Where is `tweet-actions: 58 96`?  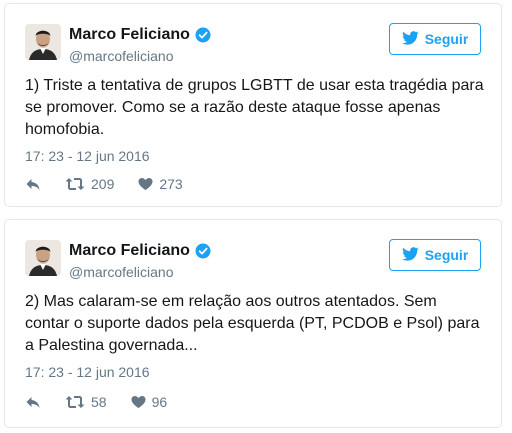 tweet-actions: 58 96 is located at coordinates (108, 402).